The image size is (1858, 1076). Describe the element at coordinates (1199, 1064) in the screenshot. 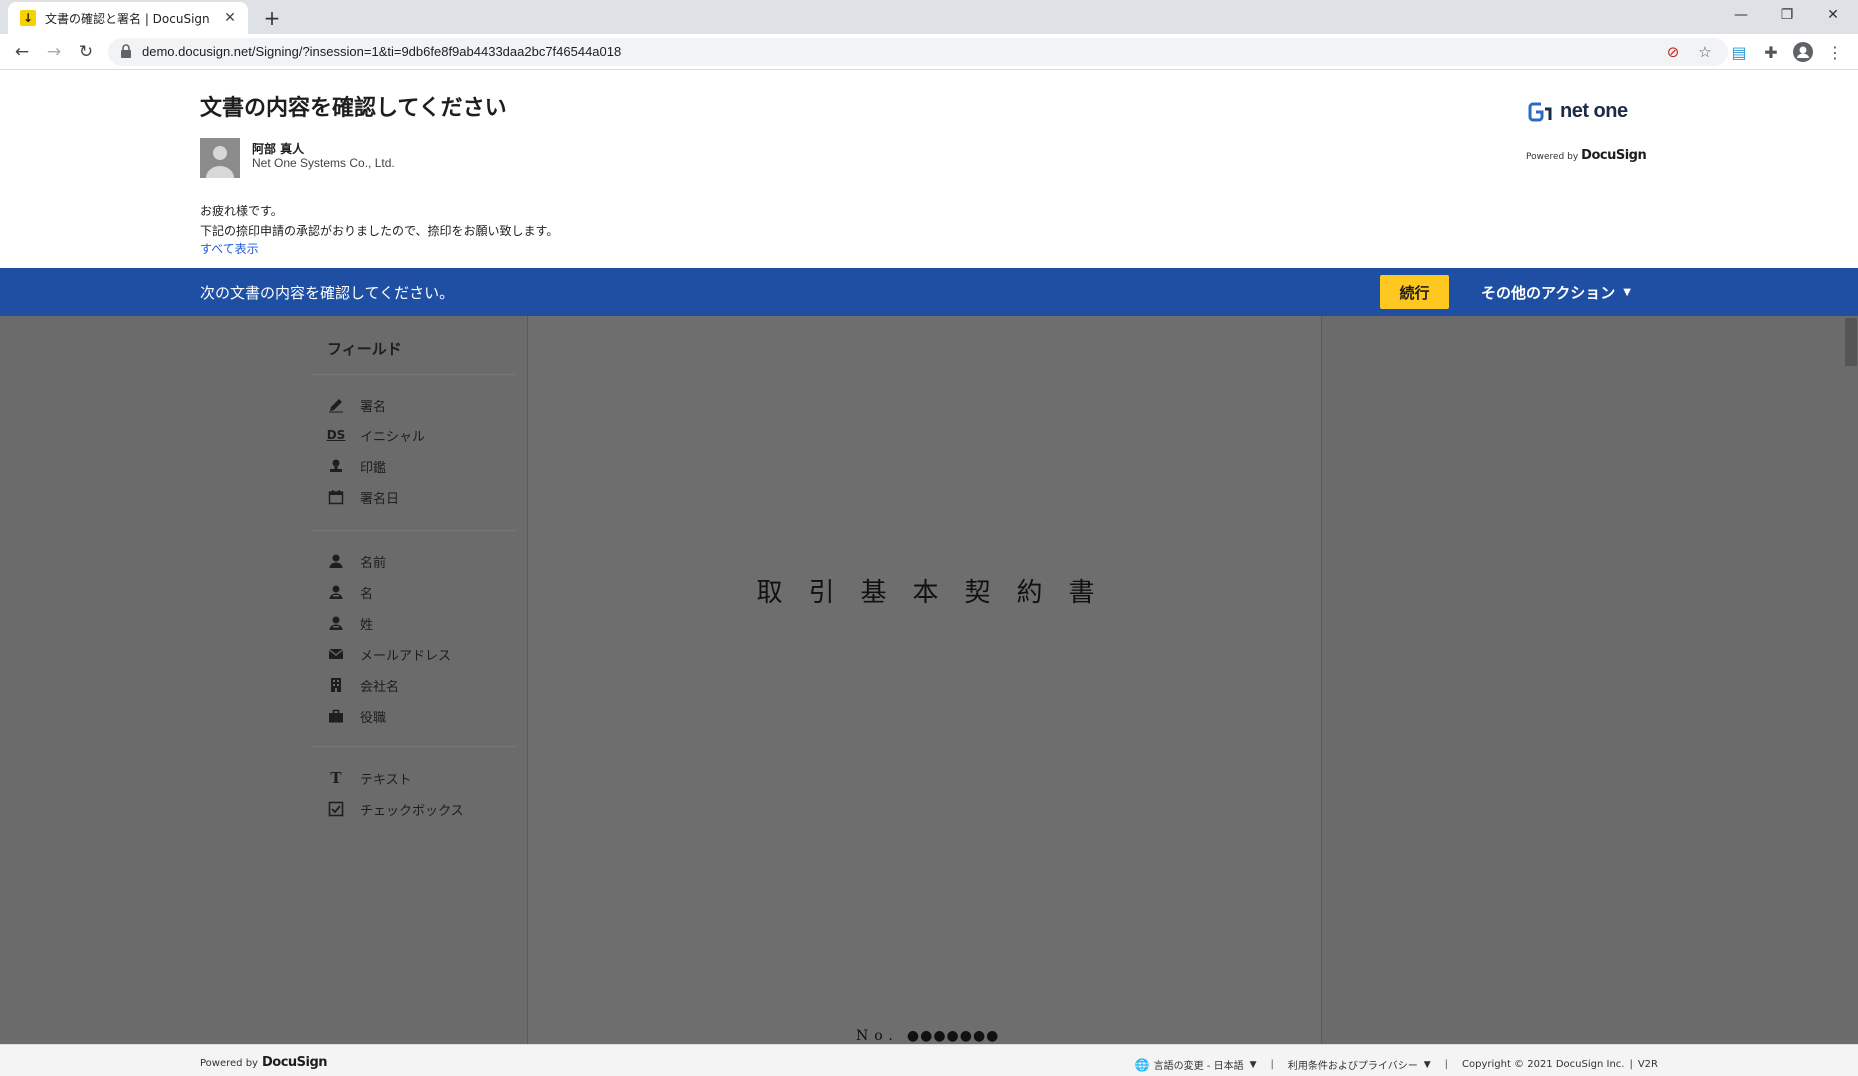

I see `language-selector: 言語の変更 - 日本語` at that location.